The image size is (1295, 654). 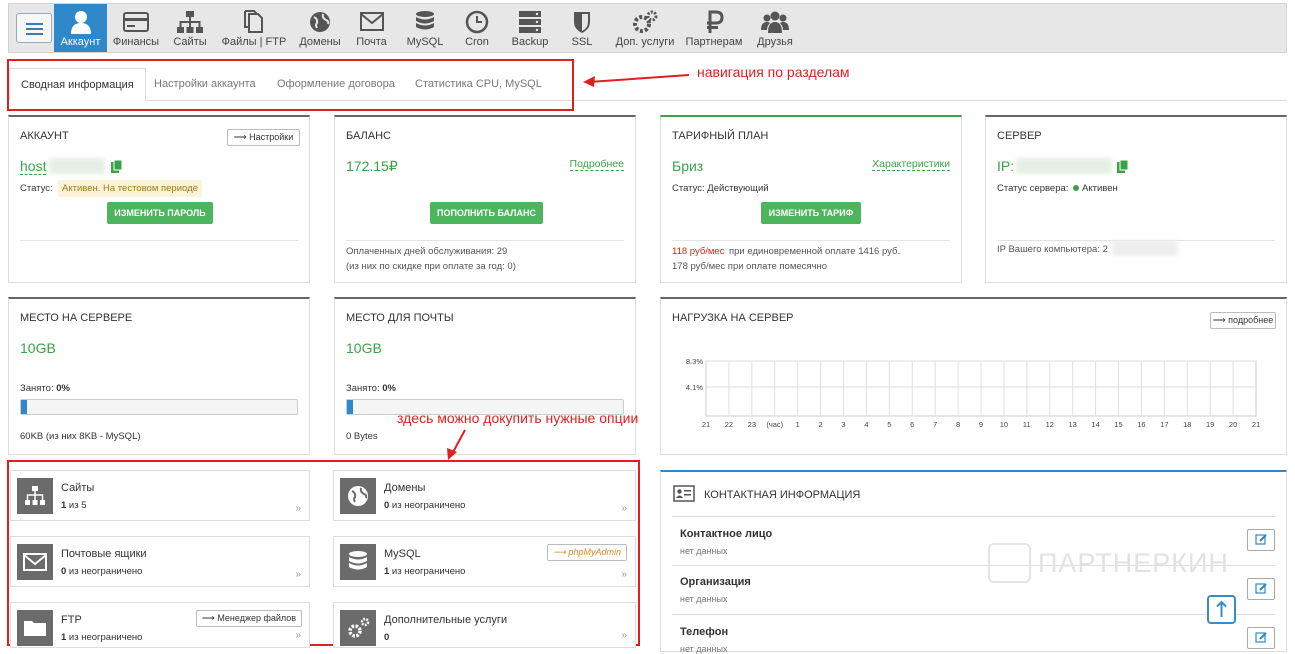 I want to click on database-icon, so click(x=358, y=562).